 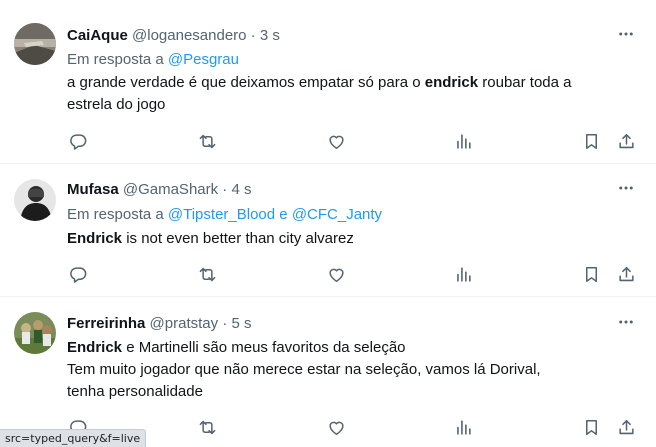 What do you see at coordinates (241, 323) in the screenshot?
I see `timestamp: 5 s` at bounding box center [241, 323].